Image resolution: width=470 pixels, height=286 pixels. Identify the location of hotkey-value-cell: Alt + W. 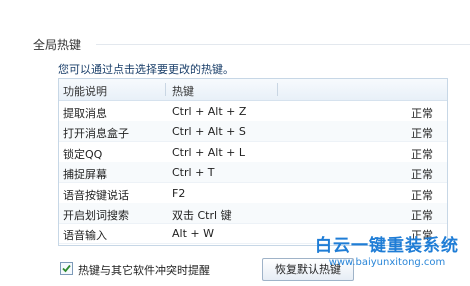
(193, 234).